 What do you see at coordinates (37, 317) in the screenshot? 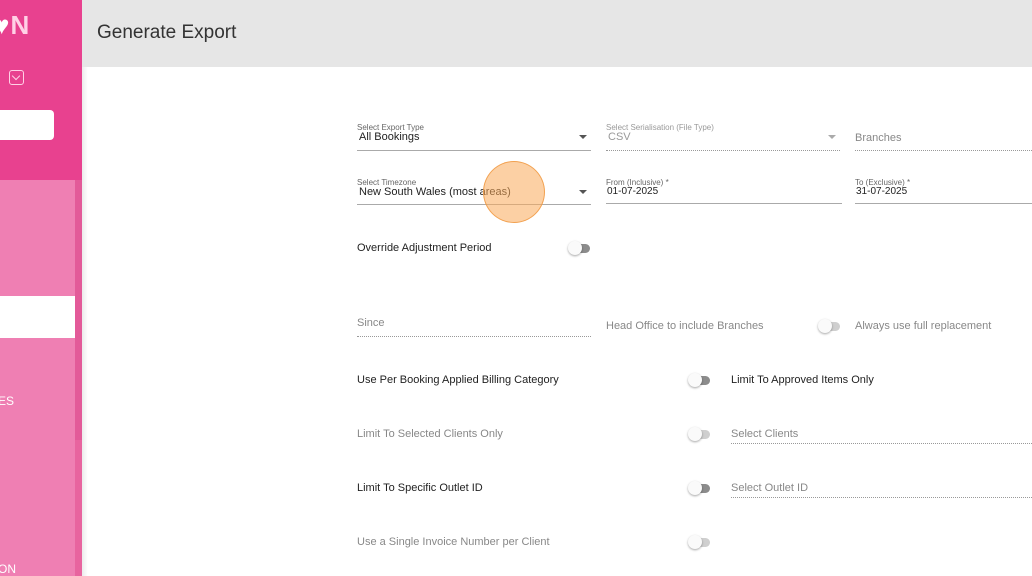
I see `sidebar-item-active` at bounding box center [37, 317].